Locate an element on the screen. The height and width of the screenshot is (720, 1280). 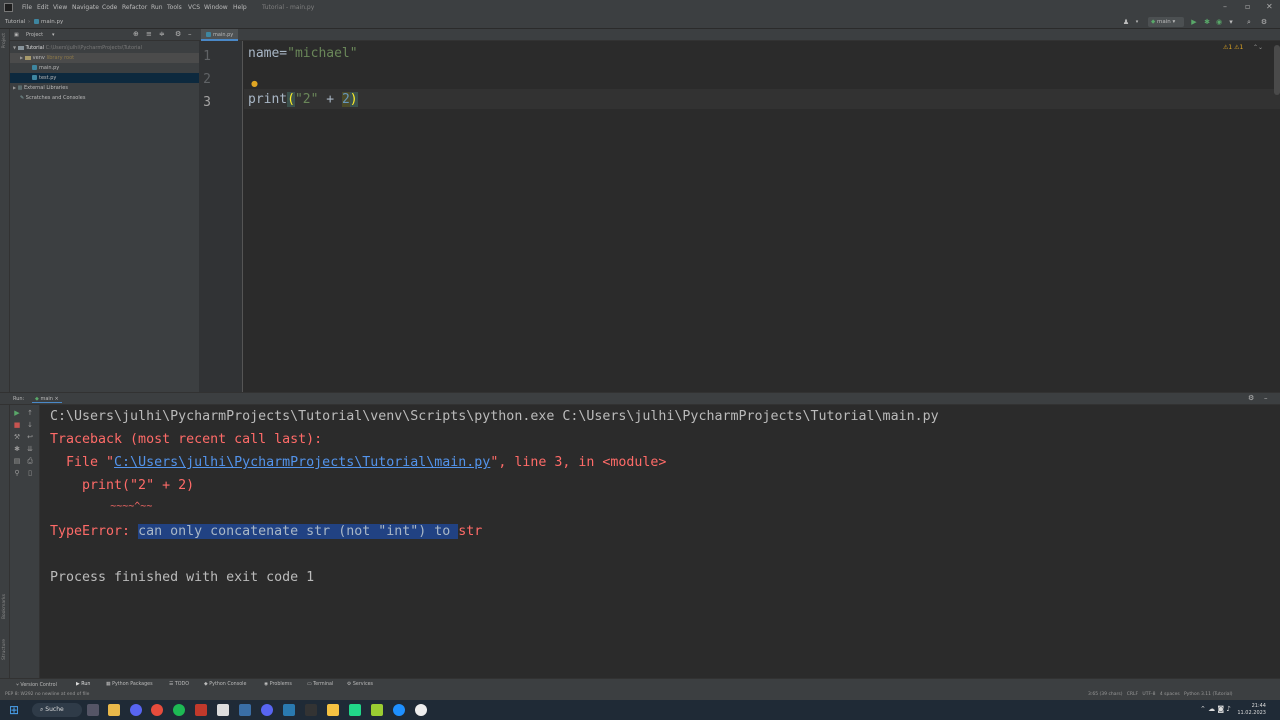
project-dropdown-icon: ▾ is located at coordinates (53, 35).